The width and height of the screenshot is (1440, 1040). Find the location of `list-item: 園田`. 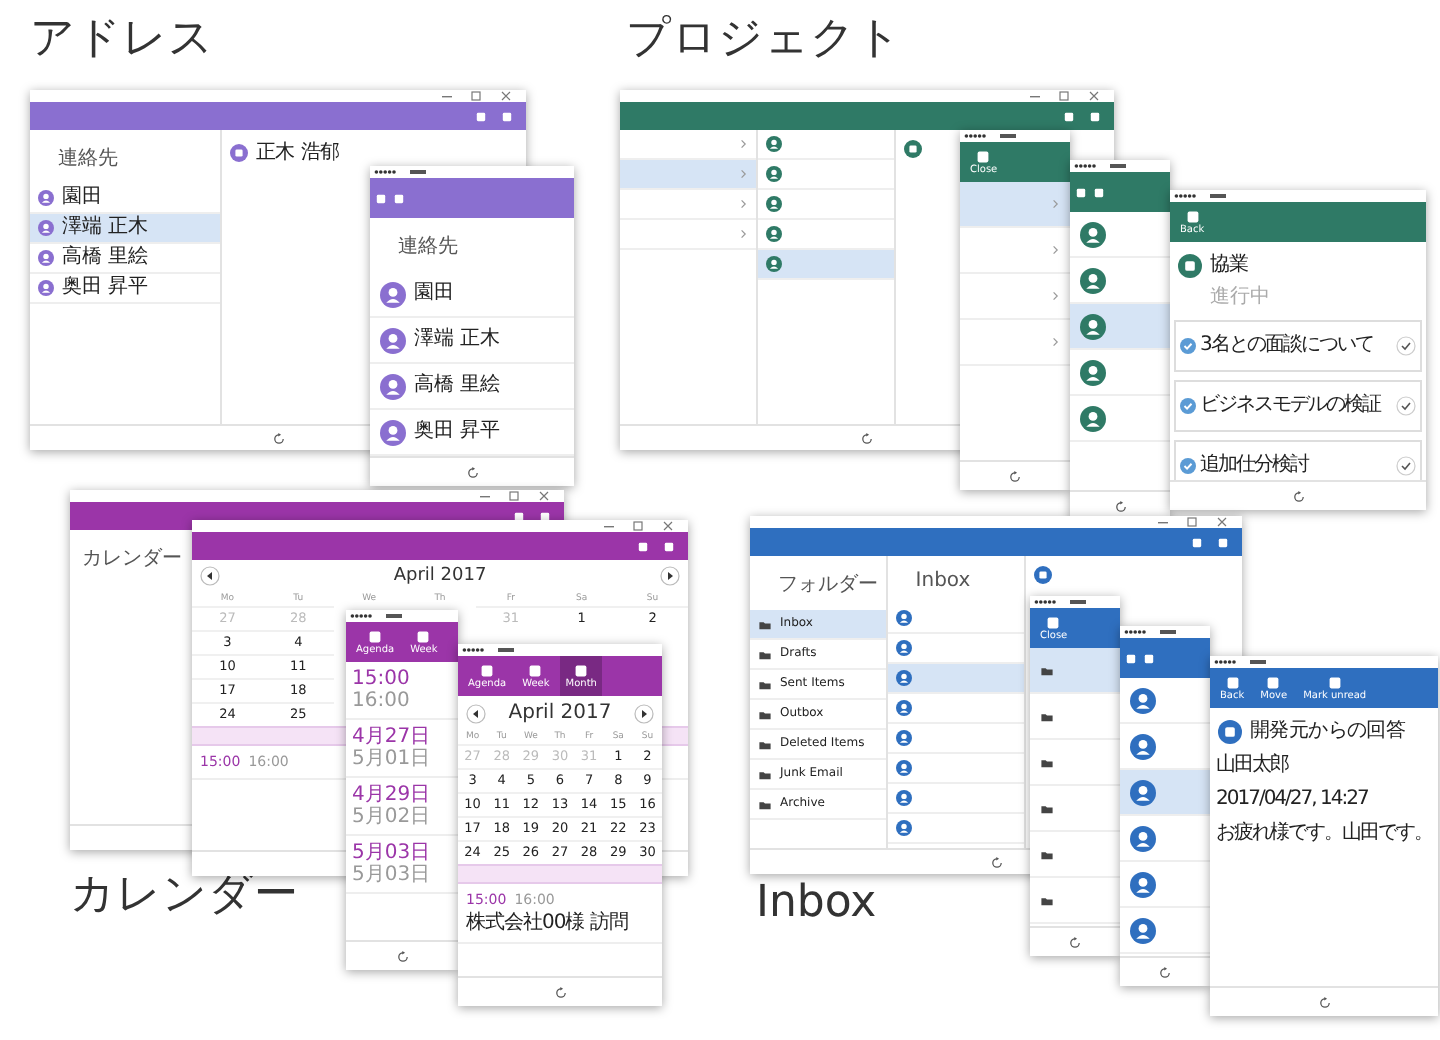

list-item: 園田 is located at coordinates (472, 295).